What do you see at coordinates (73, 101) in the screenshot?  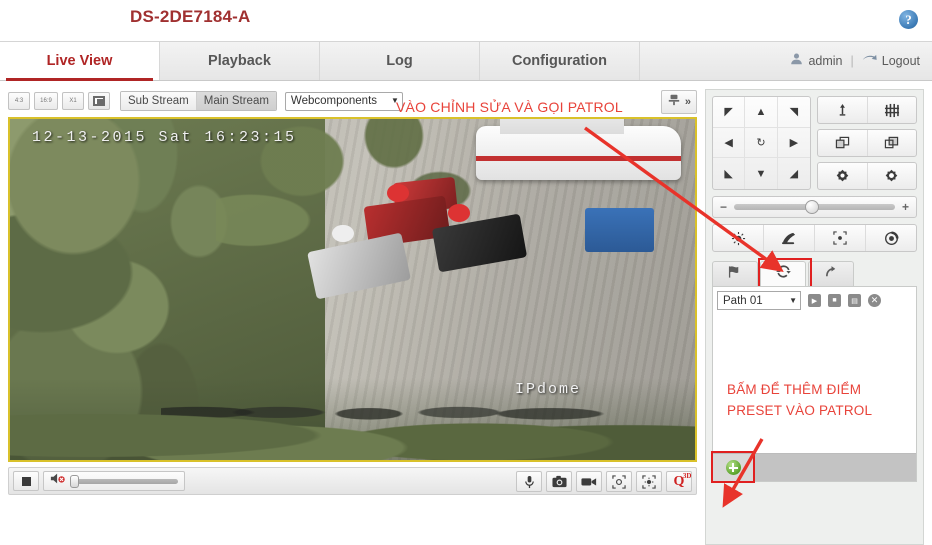 I see `aspect-x1-button: X1` at bounding box center [73, 101].